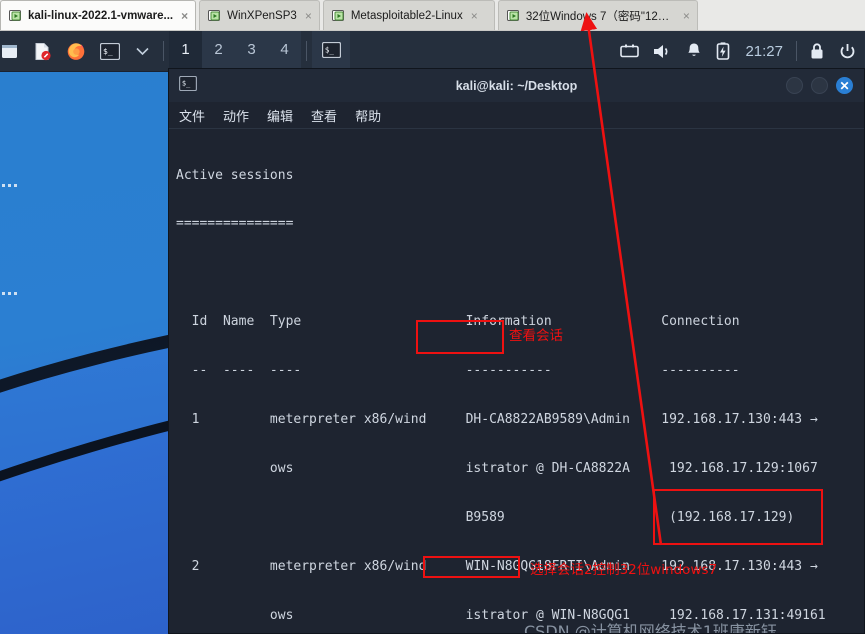  Describe the element at coordinates (794, 85) in the screenshot. I see `minimize-button` at that location.